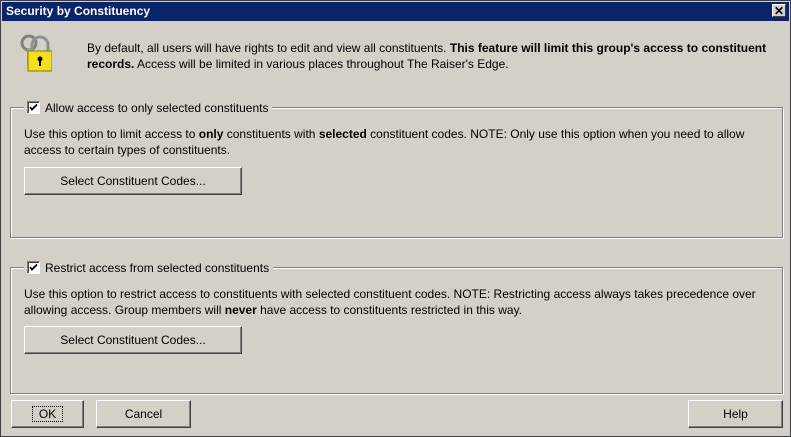 This screenshot has height=437, width=791. What do you see at coordinates (111, 134) in the screenshot?
I see `description-text-part: Use this option to limit access to` at bounding box center [111, 134].